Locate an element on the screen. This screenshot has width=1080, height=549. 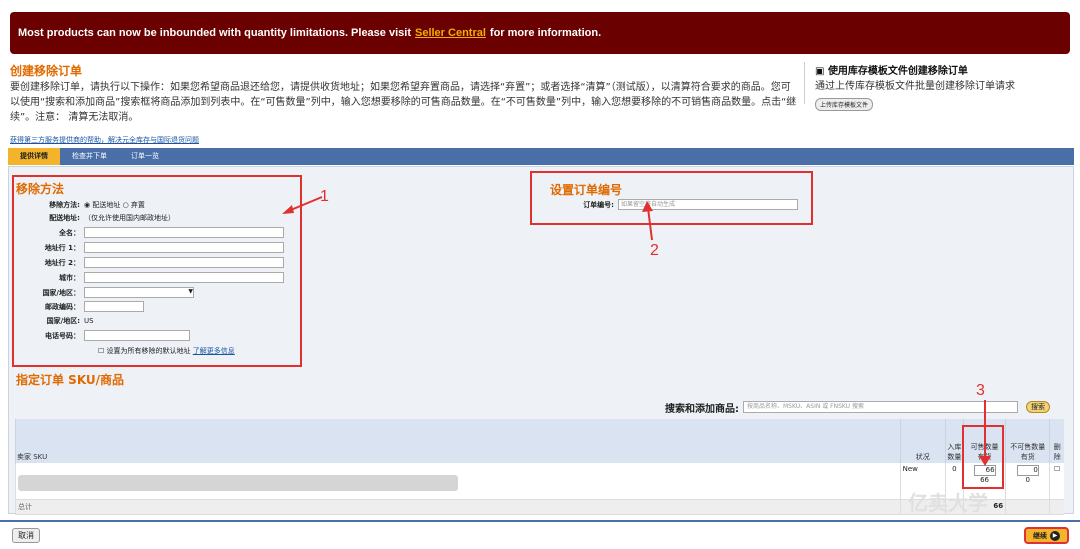
unsellable-cell: 00 is located at coordinates (1027, 481).